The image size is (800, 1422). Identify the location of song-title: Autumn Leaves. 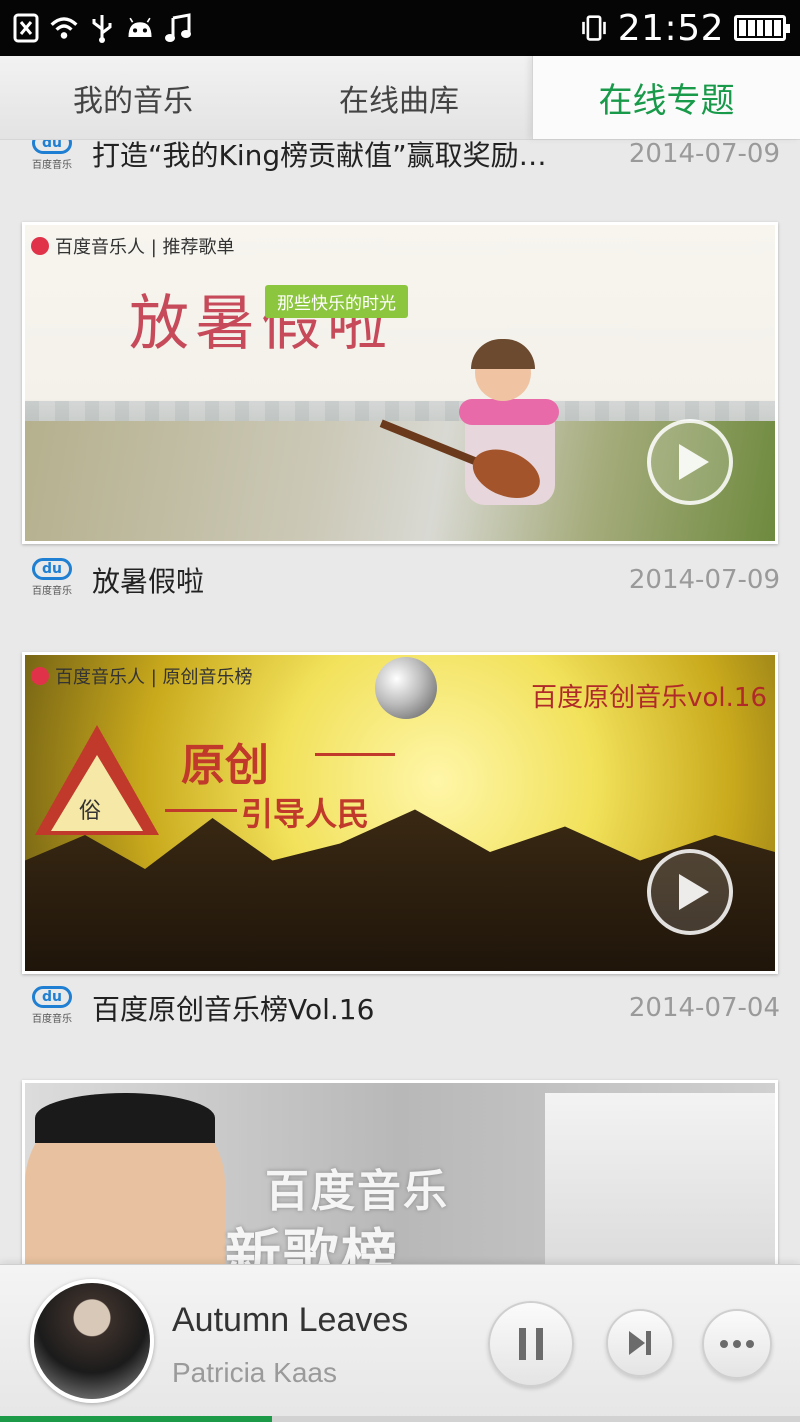
(290, 1320).